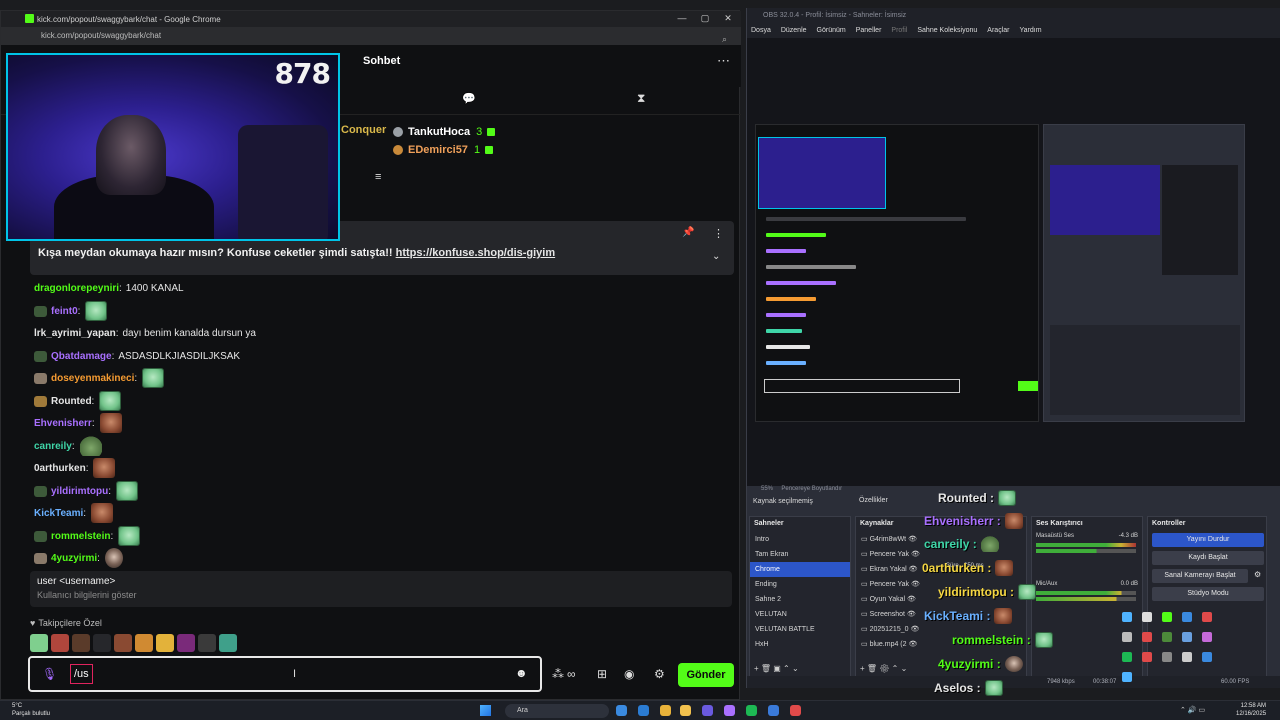 This screenshot has width=1280, height=720. Describe the element at coordinates (643, 710) in the screenshot. I see `edge-icon` at that location.